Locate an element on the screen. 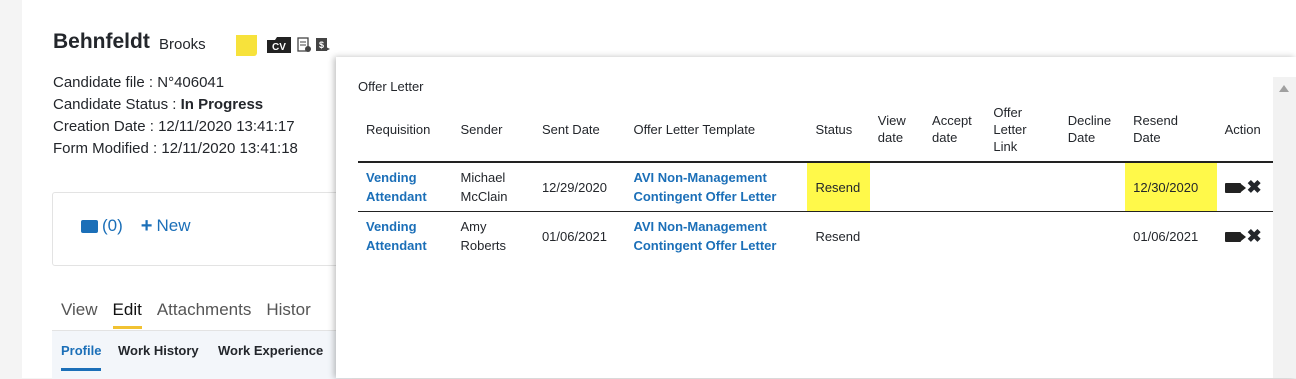 The image size is (1296, 379). subtab-work-history: Work History is located at coordinates (158, 350).